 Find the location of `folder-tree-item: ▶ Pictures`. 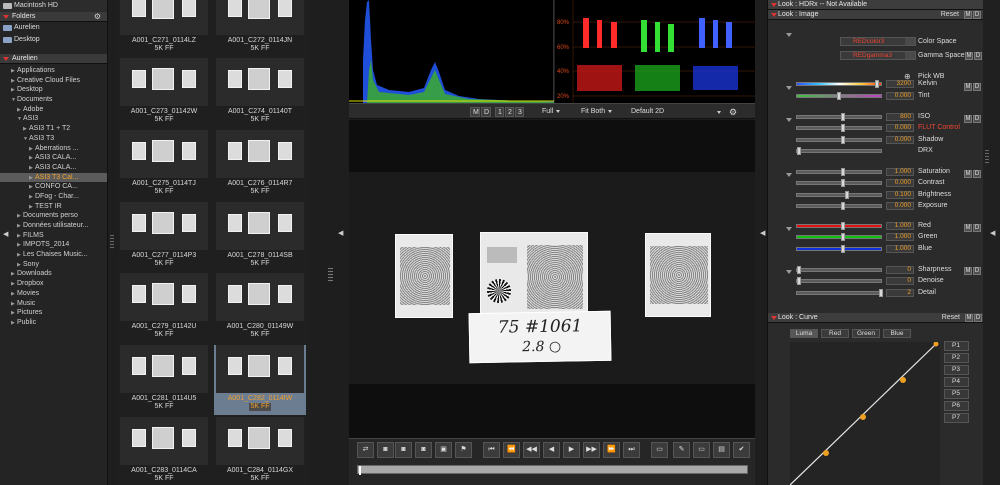

folder-tree-item: ▶ Pictures is located at coordinates (53, 313).